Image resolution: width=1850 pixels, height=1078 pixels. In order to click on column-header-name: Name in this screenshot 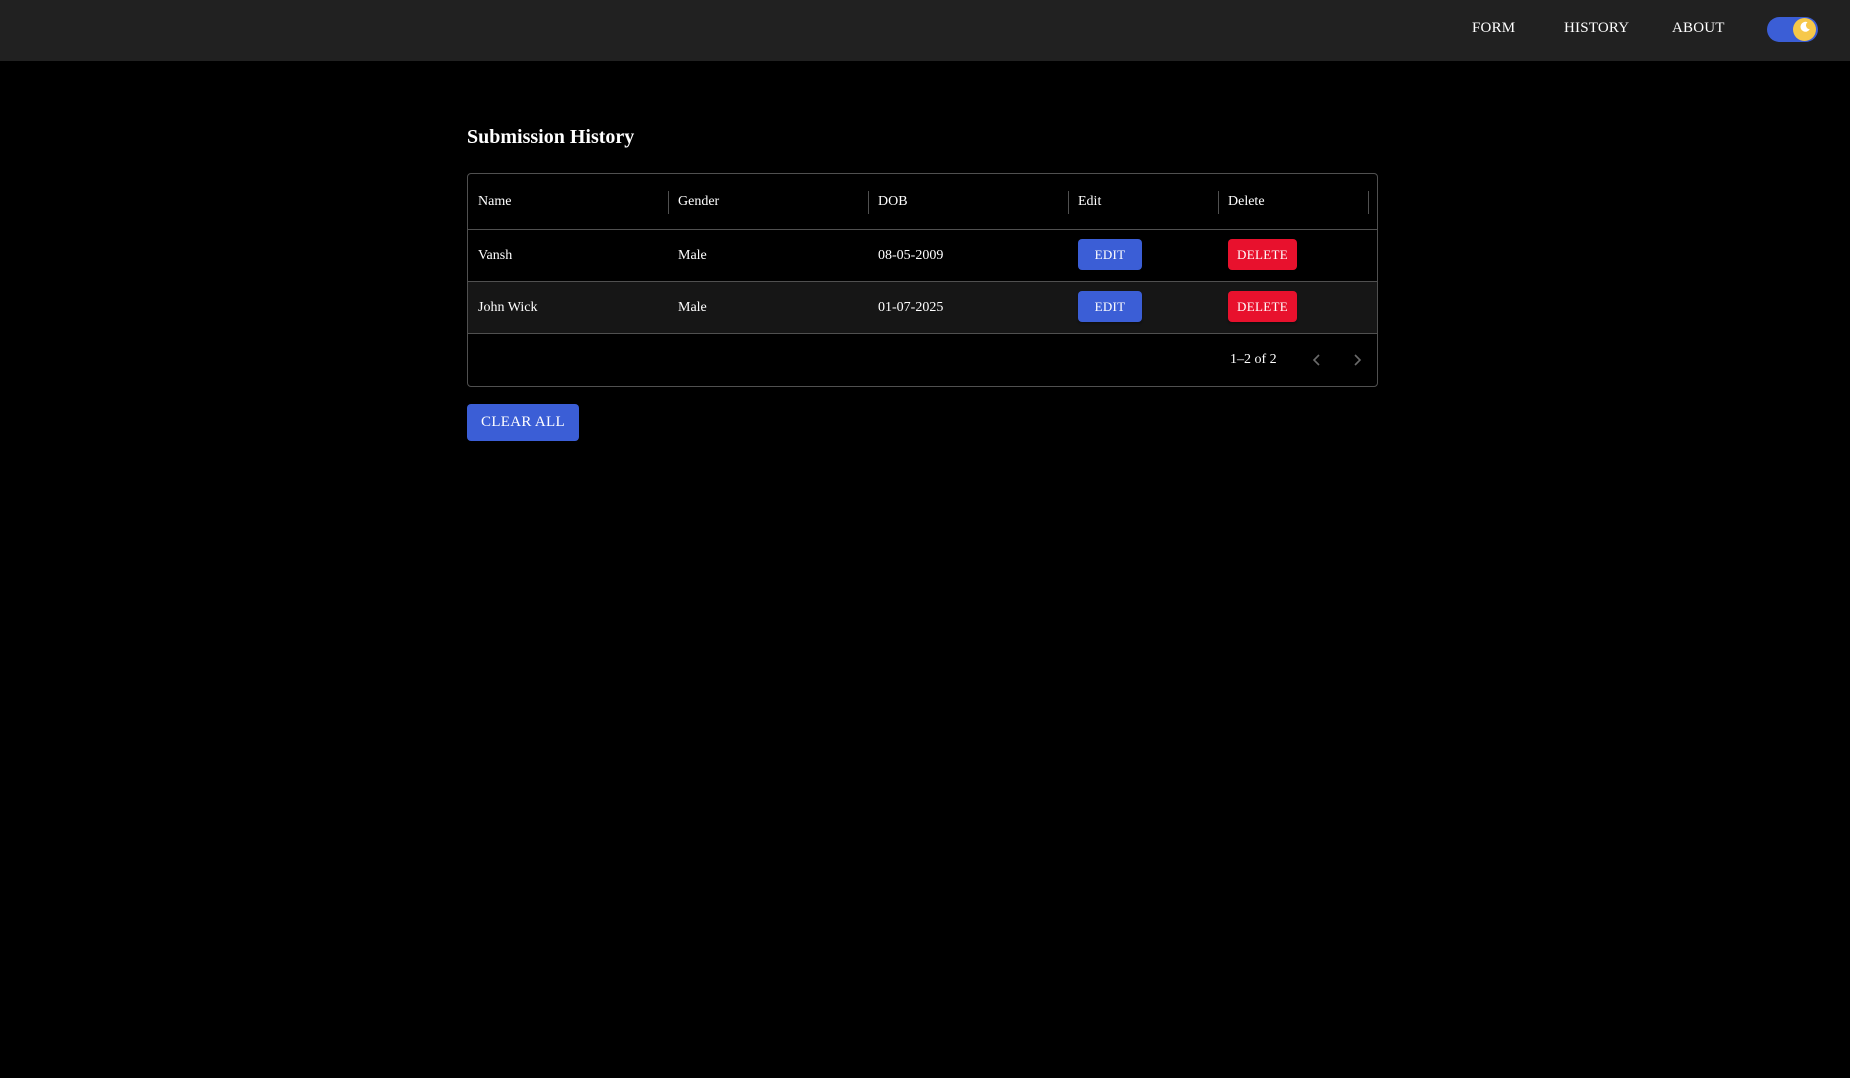, I will do `click(568, 202)`.